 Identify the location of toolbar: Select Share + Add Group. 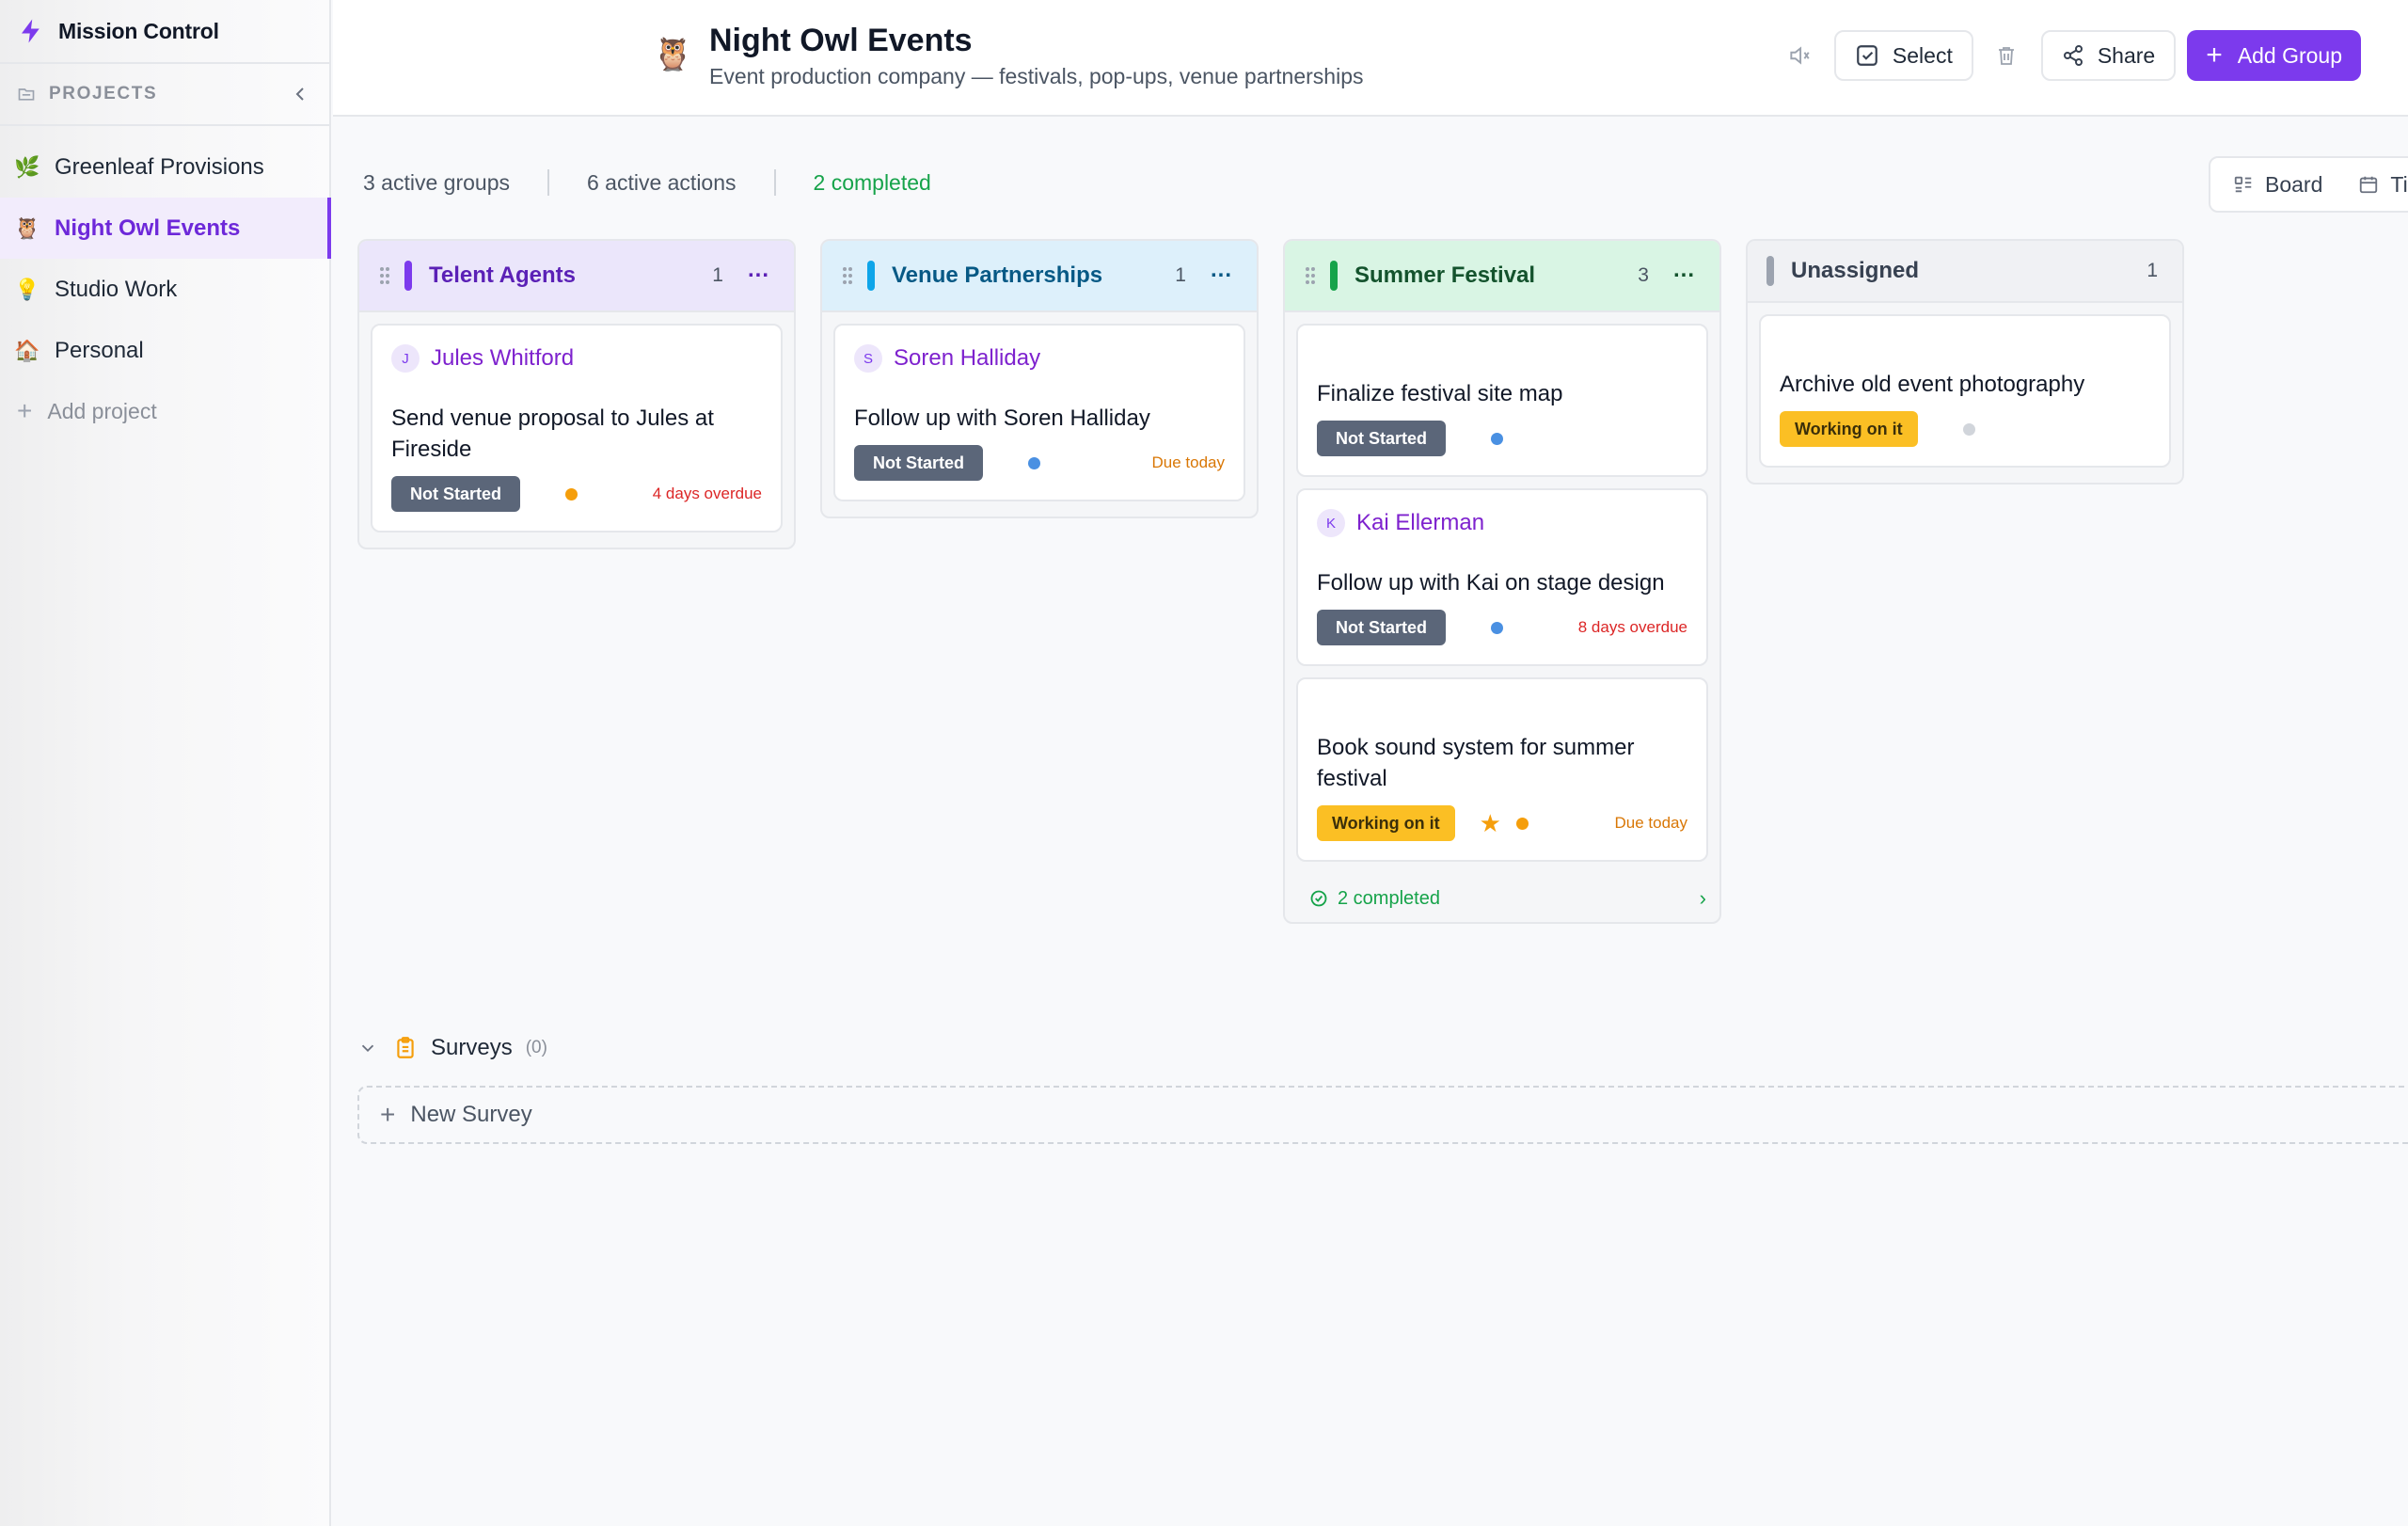
(2069, 55).